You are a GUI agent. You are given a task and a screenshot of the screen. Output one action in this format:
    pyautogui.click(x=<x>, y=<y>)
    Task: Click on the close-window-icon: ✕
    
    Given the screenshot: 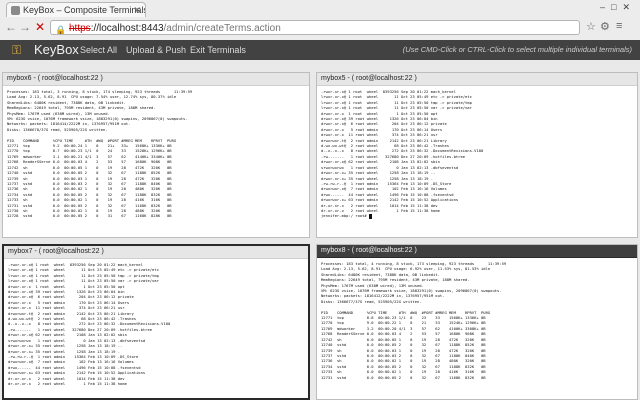 What is the action you would take?
    pyautogui.click(x=629, y=7)
    